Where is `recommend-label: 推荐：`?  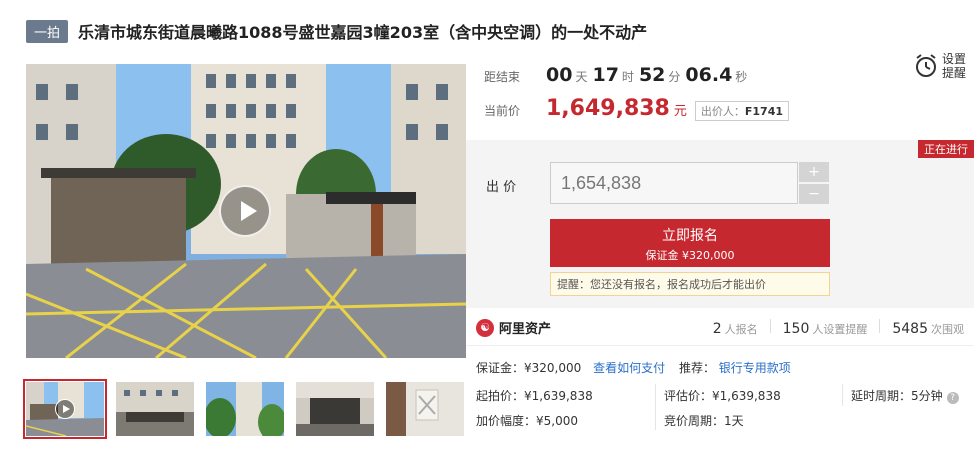 recommend-label: 推荐： is located at coordinates (696, 368).